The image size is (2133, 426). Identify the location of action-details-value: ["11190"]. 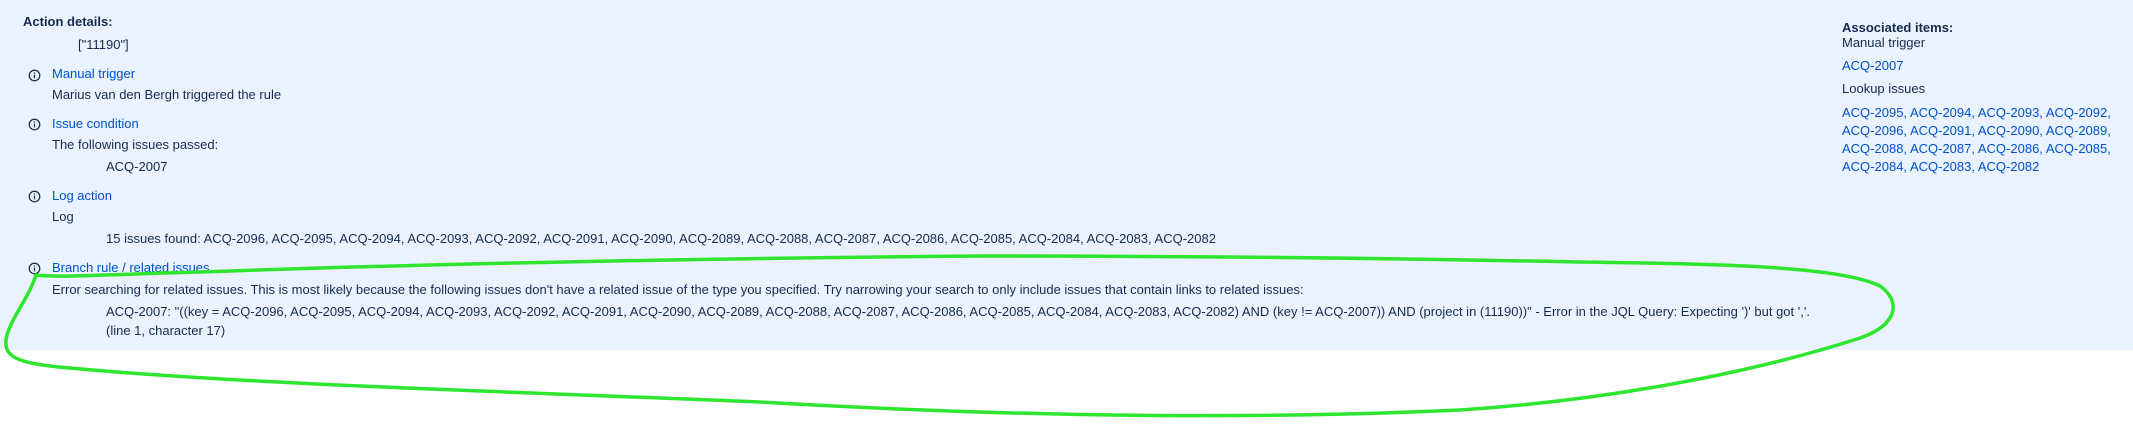
(103, 44).